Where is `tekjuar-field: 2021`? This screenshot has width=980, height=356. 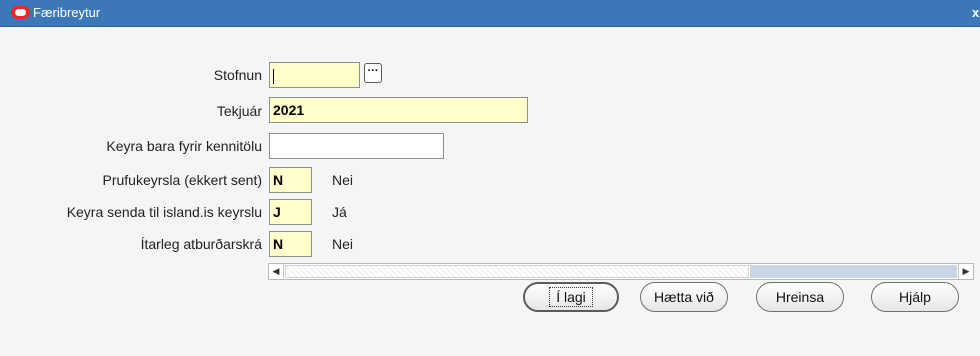 tekjuar-field: 2021 is located at coordinates (398, 110).